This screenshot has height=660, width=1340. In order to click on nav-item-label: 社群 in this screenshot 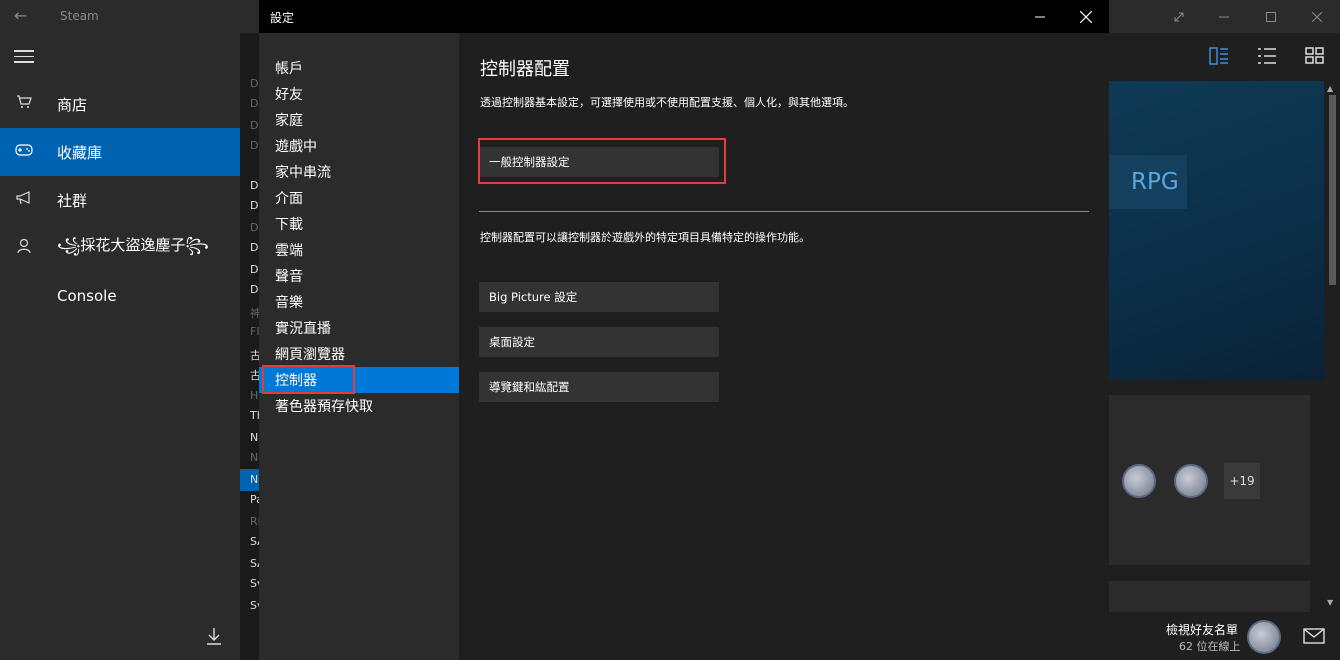, I will do `click(72, 200)`.